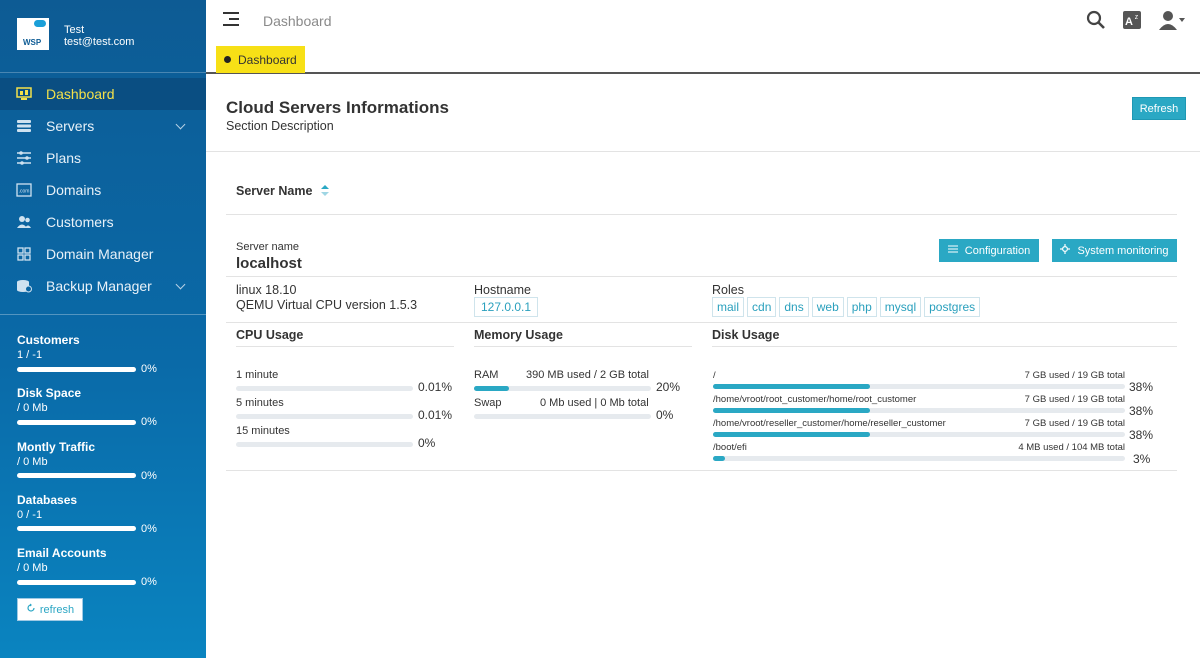 Image resolution: width=1200 pixels, height=658 pixels. I want to click on os-version: linux 18.10, so click(266, 290).